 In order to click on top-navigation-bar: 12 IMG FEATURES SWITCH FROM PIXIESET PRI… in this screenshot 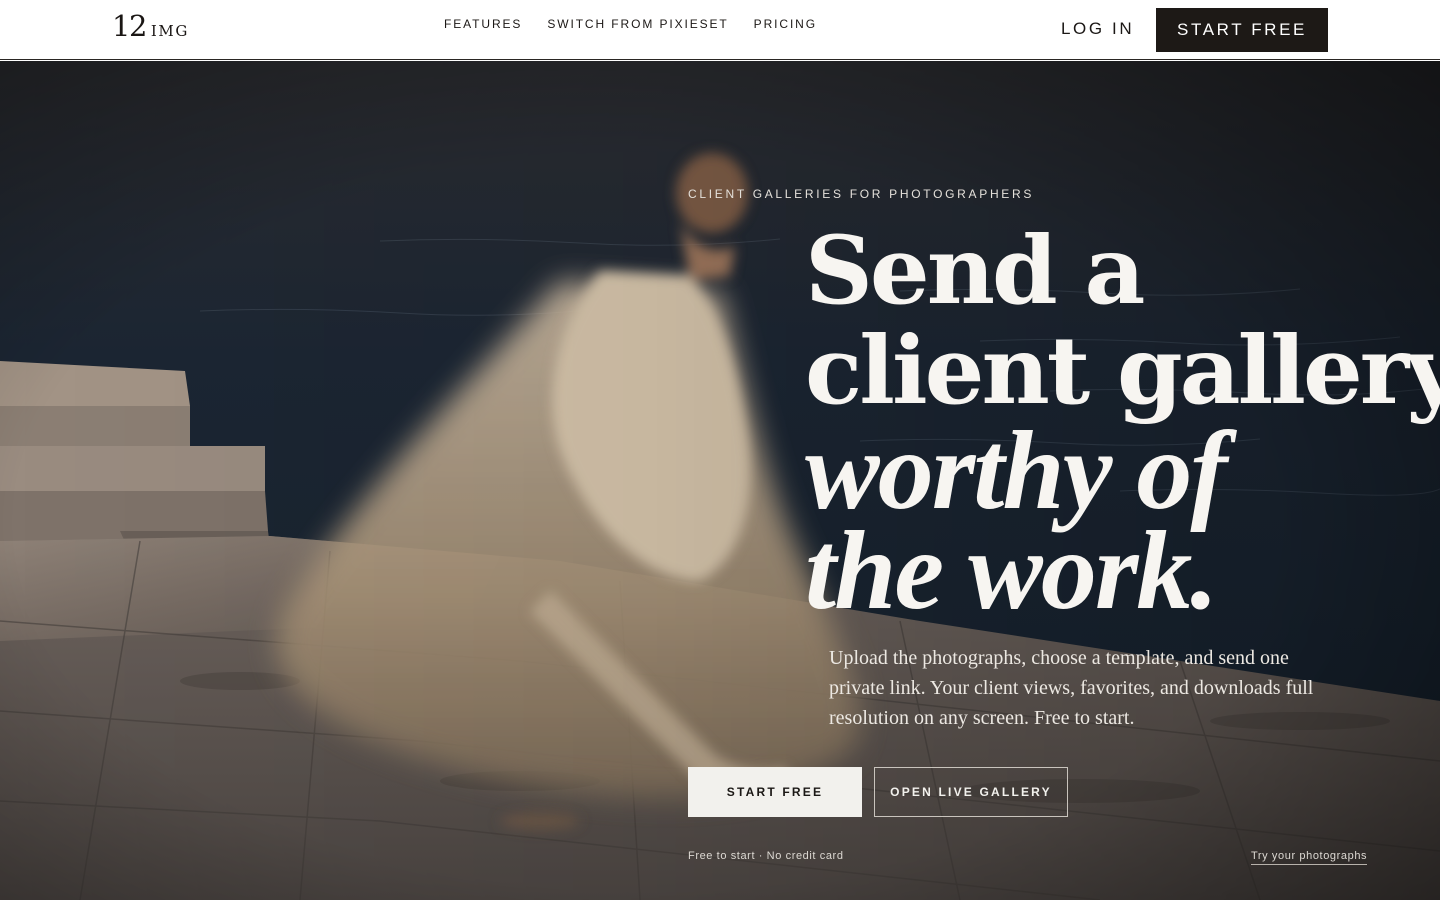, I will do `click(720, 30)`.